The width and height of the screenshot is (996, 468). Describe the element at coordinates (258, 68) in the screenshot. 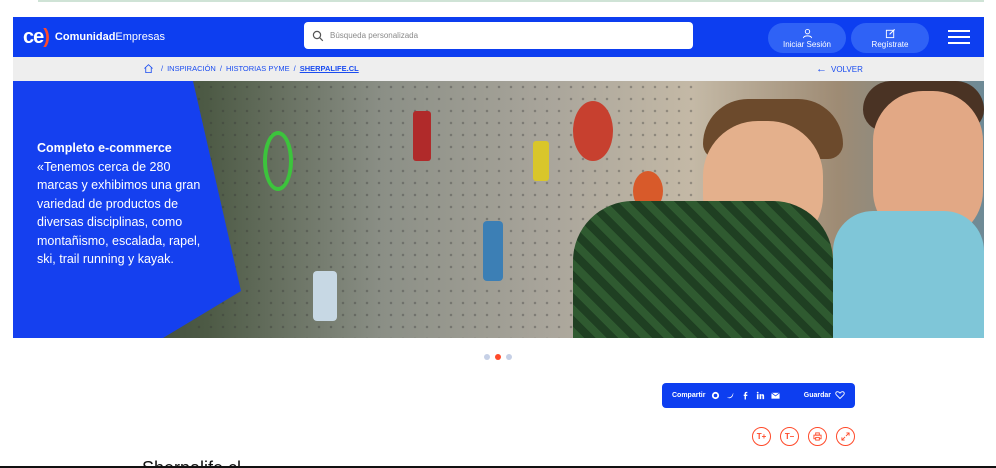

I see `breadcrumb-historias-pyme: HISTORIAS PYME` at that location.